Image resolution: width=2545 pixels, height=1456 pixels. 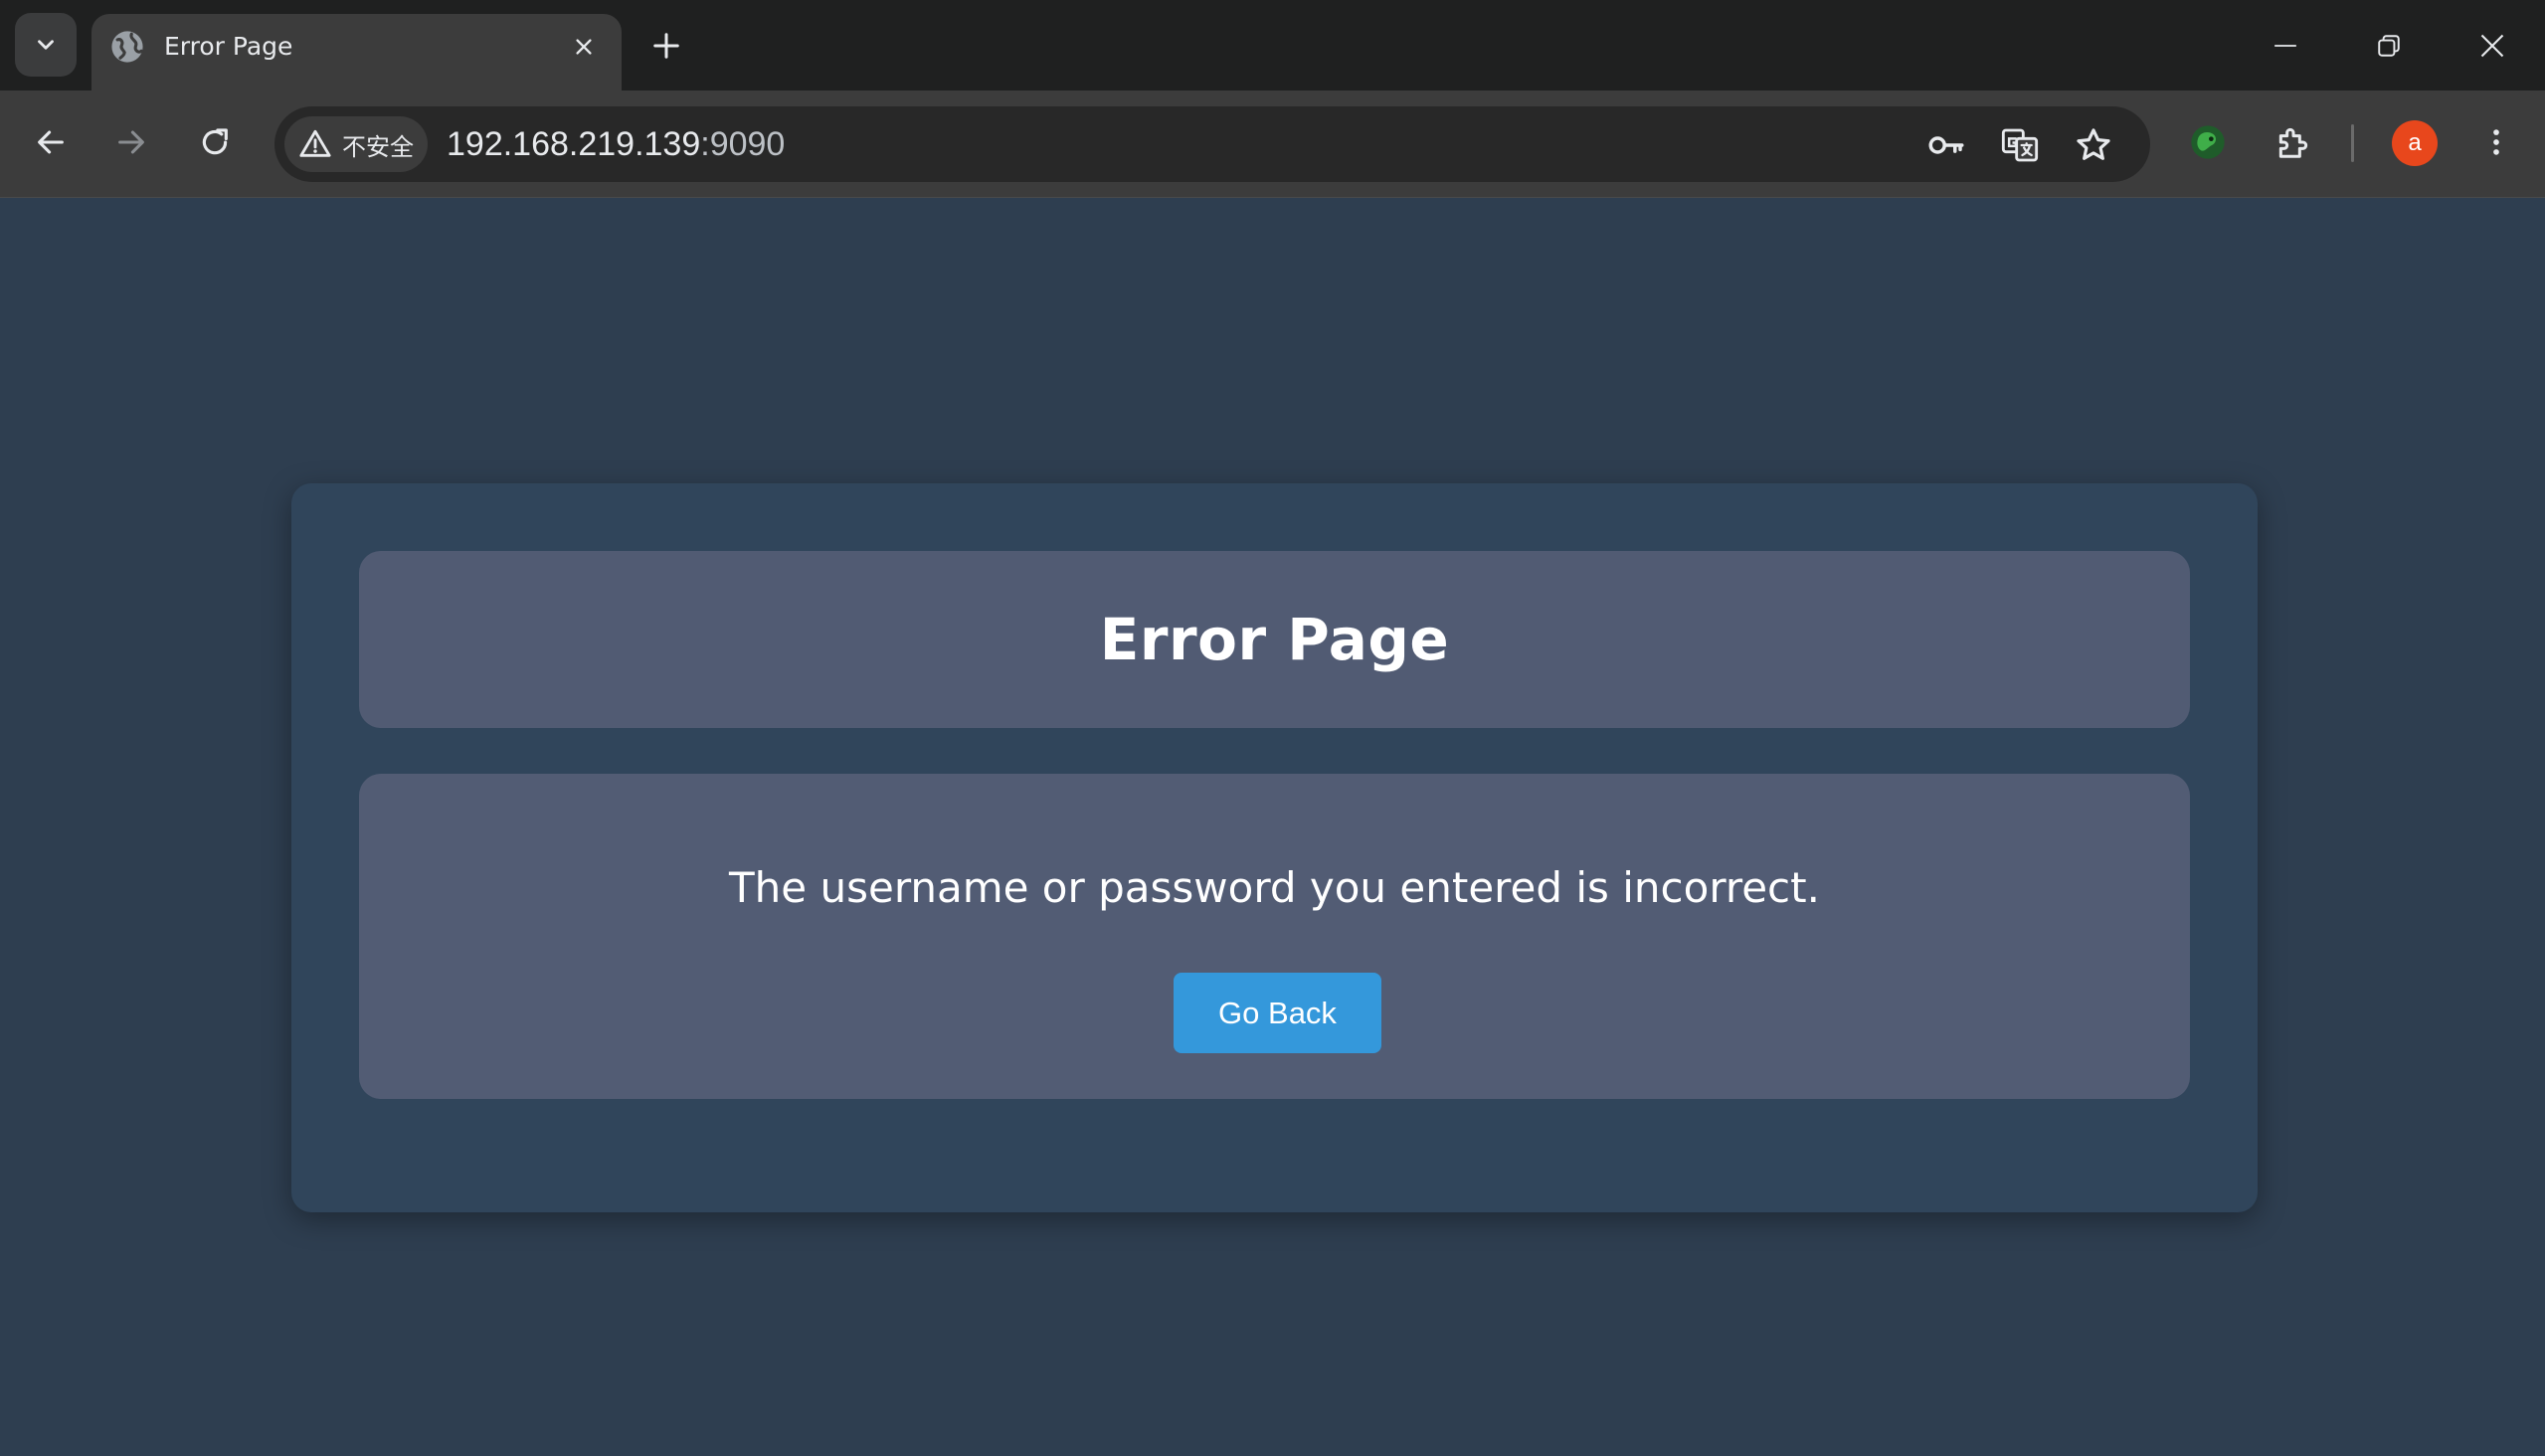 I want to click on security-label: 不安全, so click(x=378, y=146).